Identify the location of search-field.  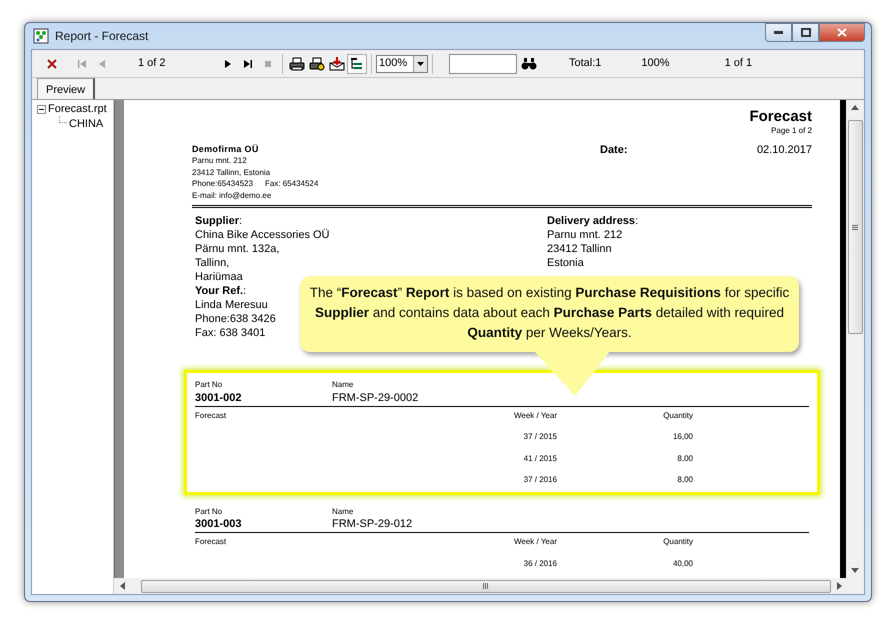
(483, 64).